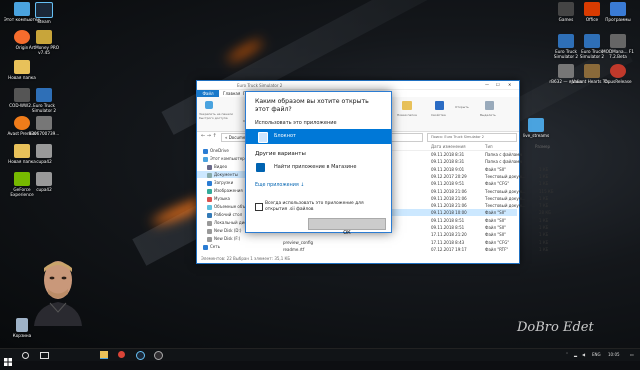 The width and height of the screenshot is (640, 370). What do you see at coordinates (347, 227) in the screenshot?
I see `ok-button: ОК` at bounding box center [347, 227].